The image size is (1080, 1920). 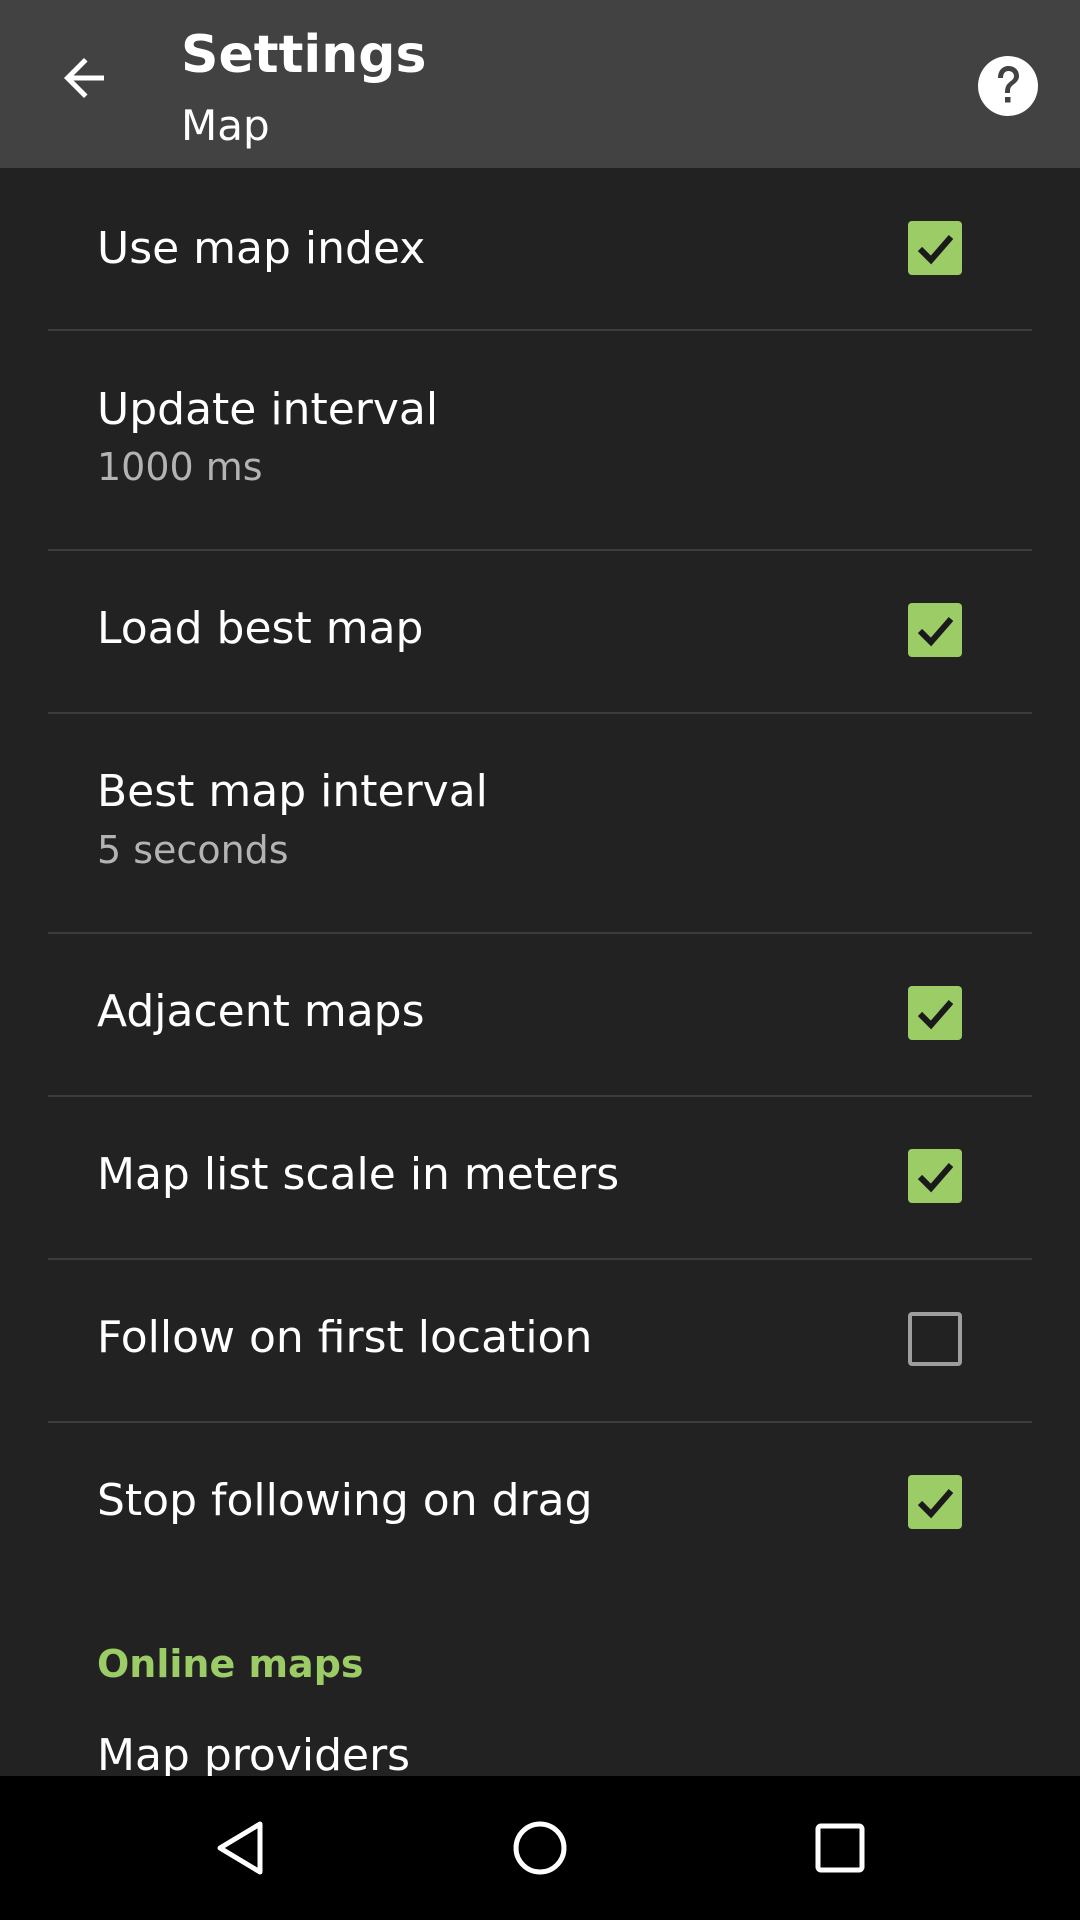 I want to click on triangle-back-icon, so click(x=240, y=1848).